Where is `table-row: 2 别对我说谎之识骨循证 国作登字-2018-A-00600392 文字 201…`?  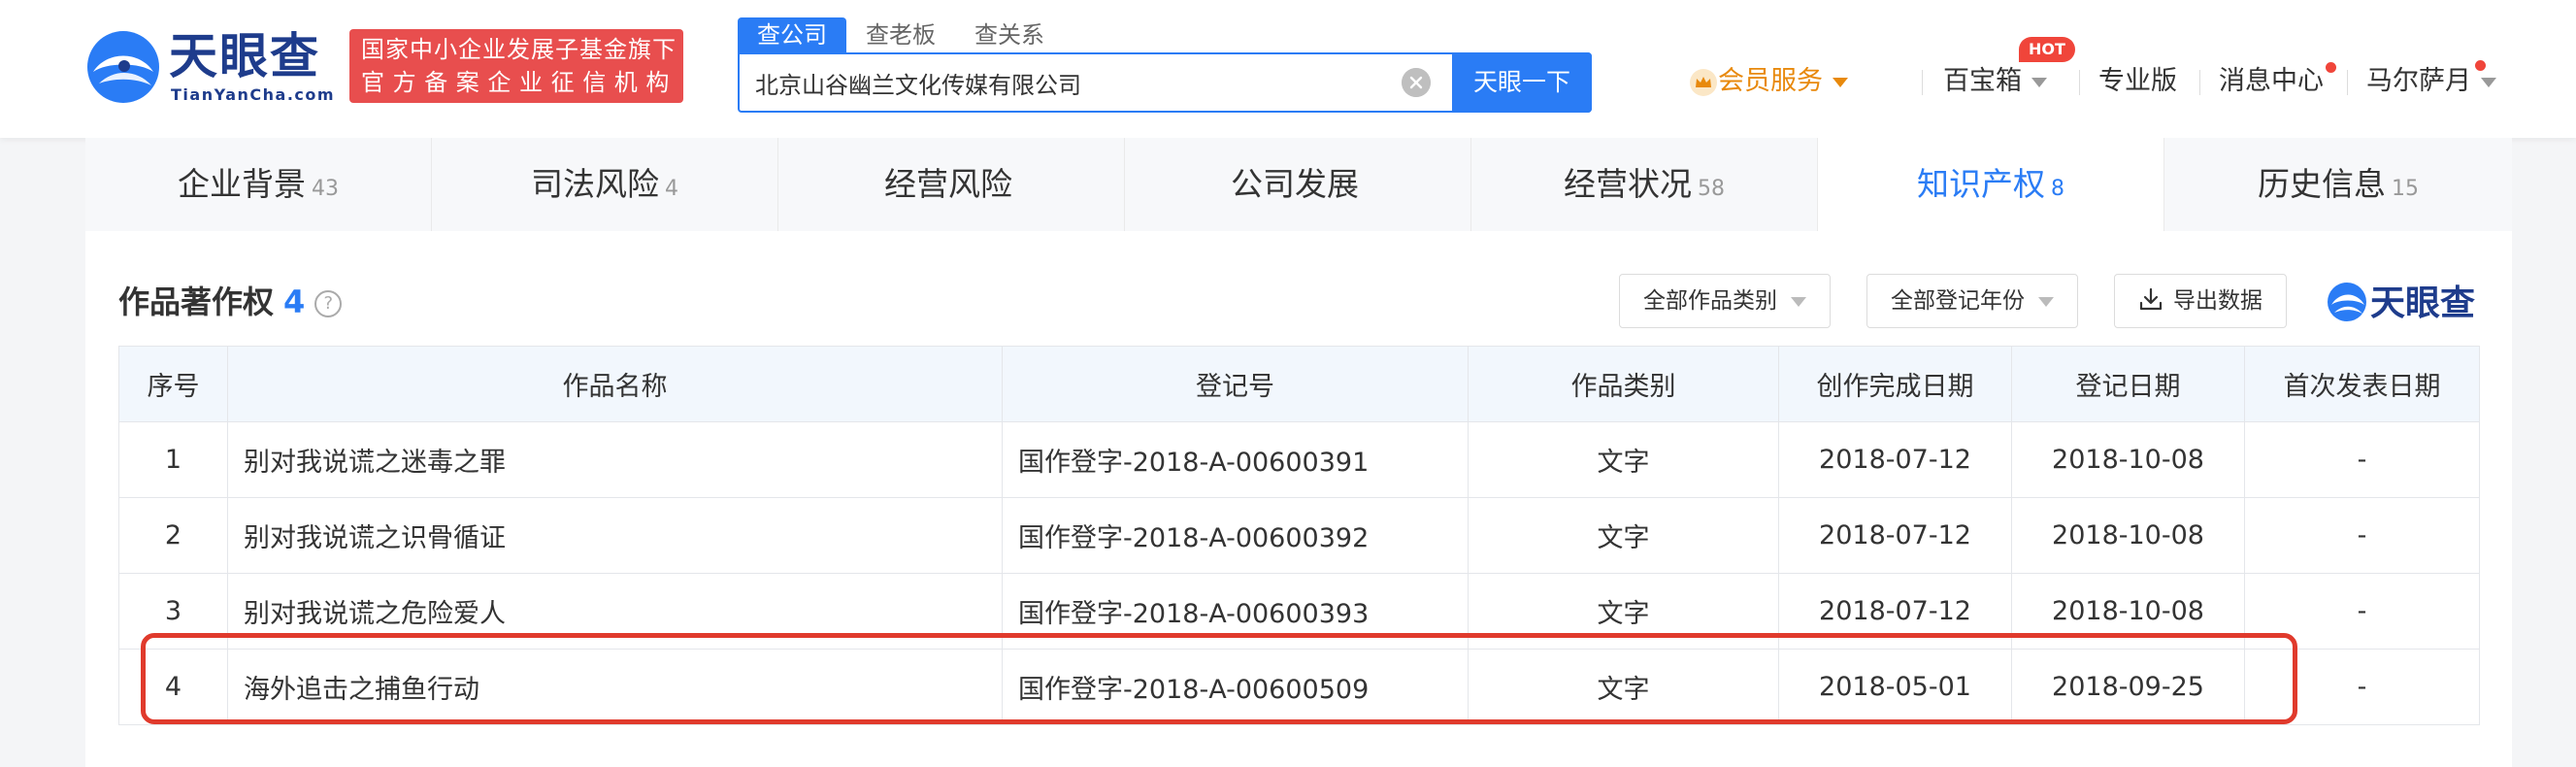 table-row: 2 别对我说谎之识骨循证 国作登字-2018-A-00600392 文字 201… is located at coordinates (1299, 536).